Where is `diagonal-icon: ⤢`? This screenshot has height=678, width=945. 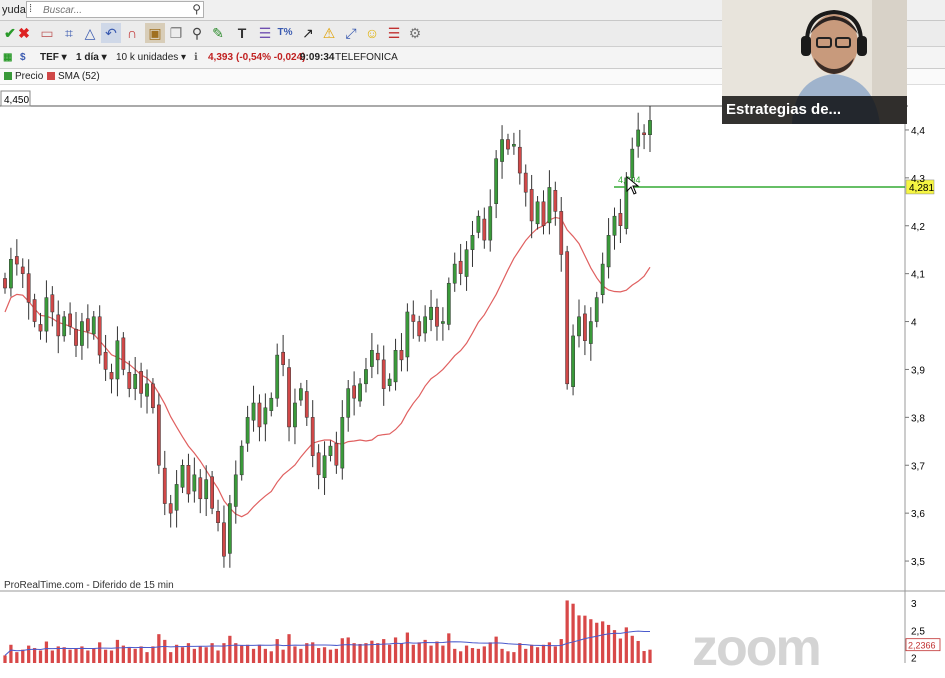 diagonal-icon: ⤢ is located at coordinates (351, 33).